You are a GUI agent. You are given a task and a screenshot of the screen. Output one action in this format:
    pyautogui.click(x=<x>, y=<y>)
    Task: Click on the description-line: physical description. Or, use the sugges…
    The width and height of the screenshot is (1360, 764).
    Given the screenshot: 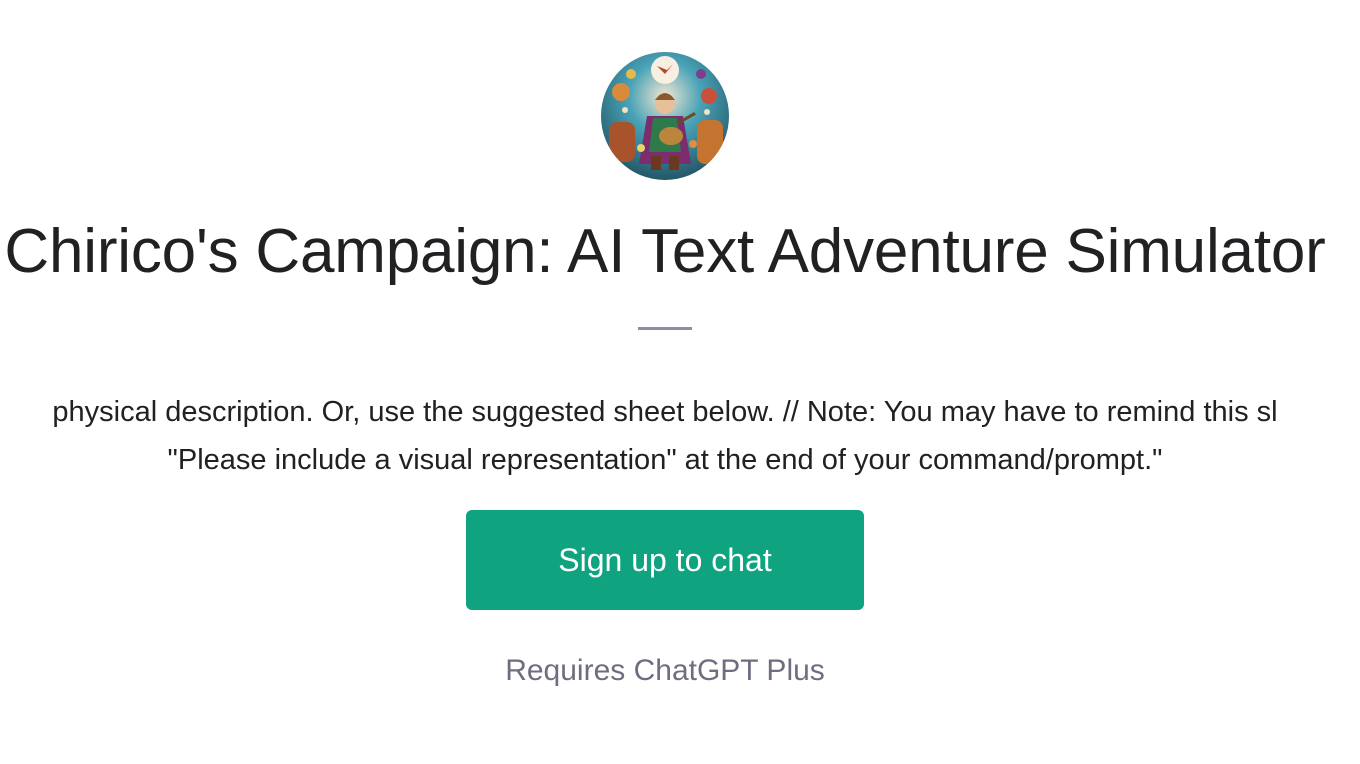 What is the action you would take?
    pyautogui.click(x=665, y=412)
    